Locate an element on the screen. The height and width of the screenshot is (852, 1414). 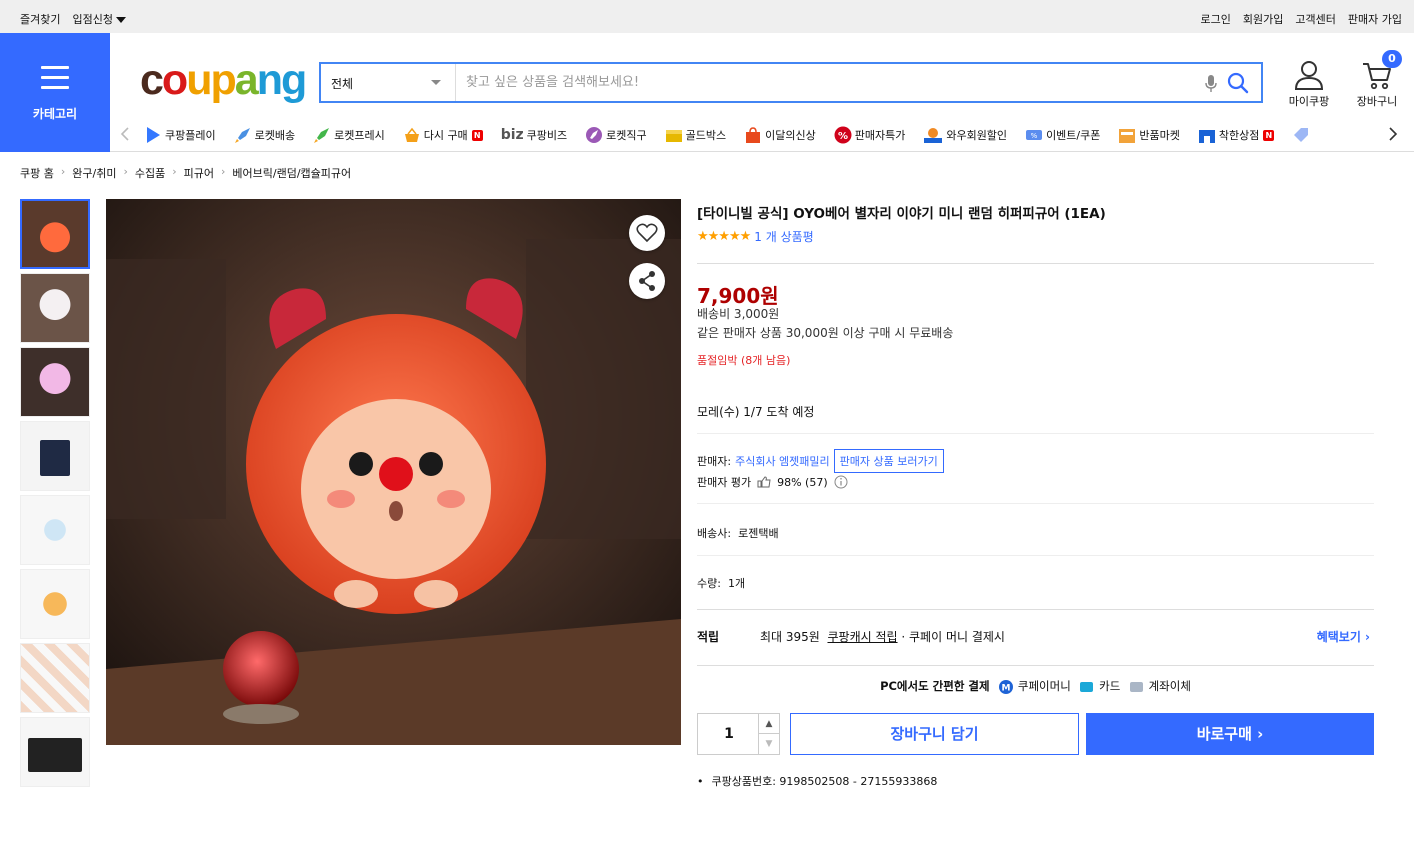
favorites-link: 즐겨찾기 is located at coordinates (40, 19).